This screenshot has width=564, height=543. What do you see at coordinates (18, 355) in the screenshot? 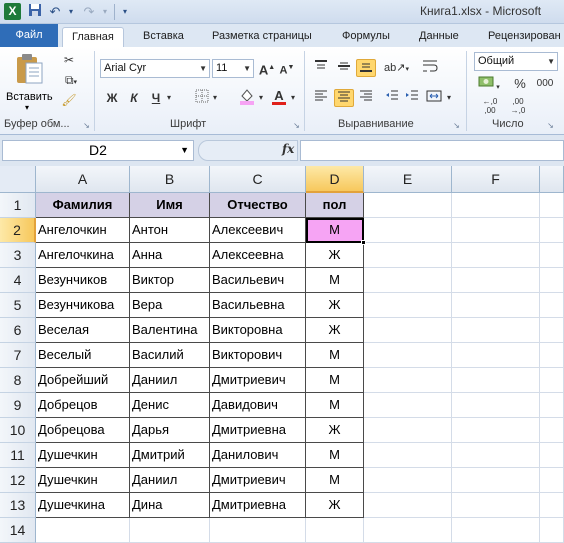
I see `row-header-7: 7` at bounding box center [18, 355].